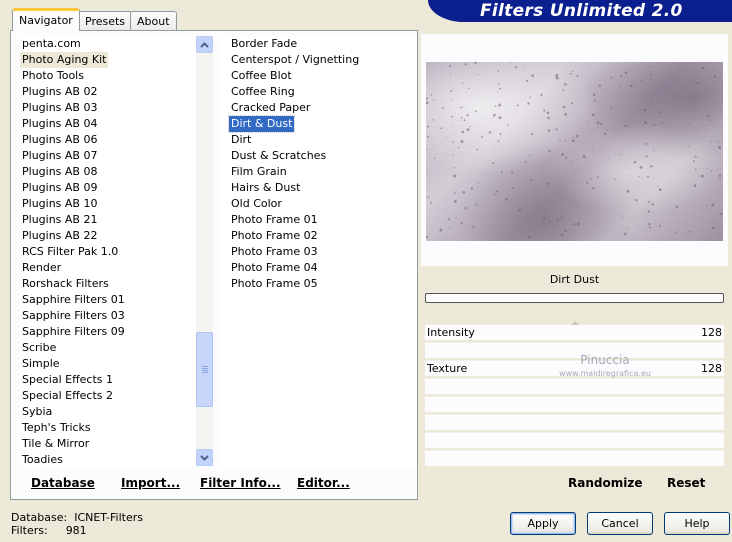 The width and height of the screenshot is (732, 542). I want to click on watermark: Pinuccia www.maidiregrafica.eu, so click(605, 367).